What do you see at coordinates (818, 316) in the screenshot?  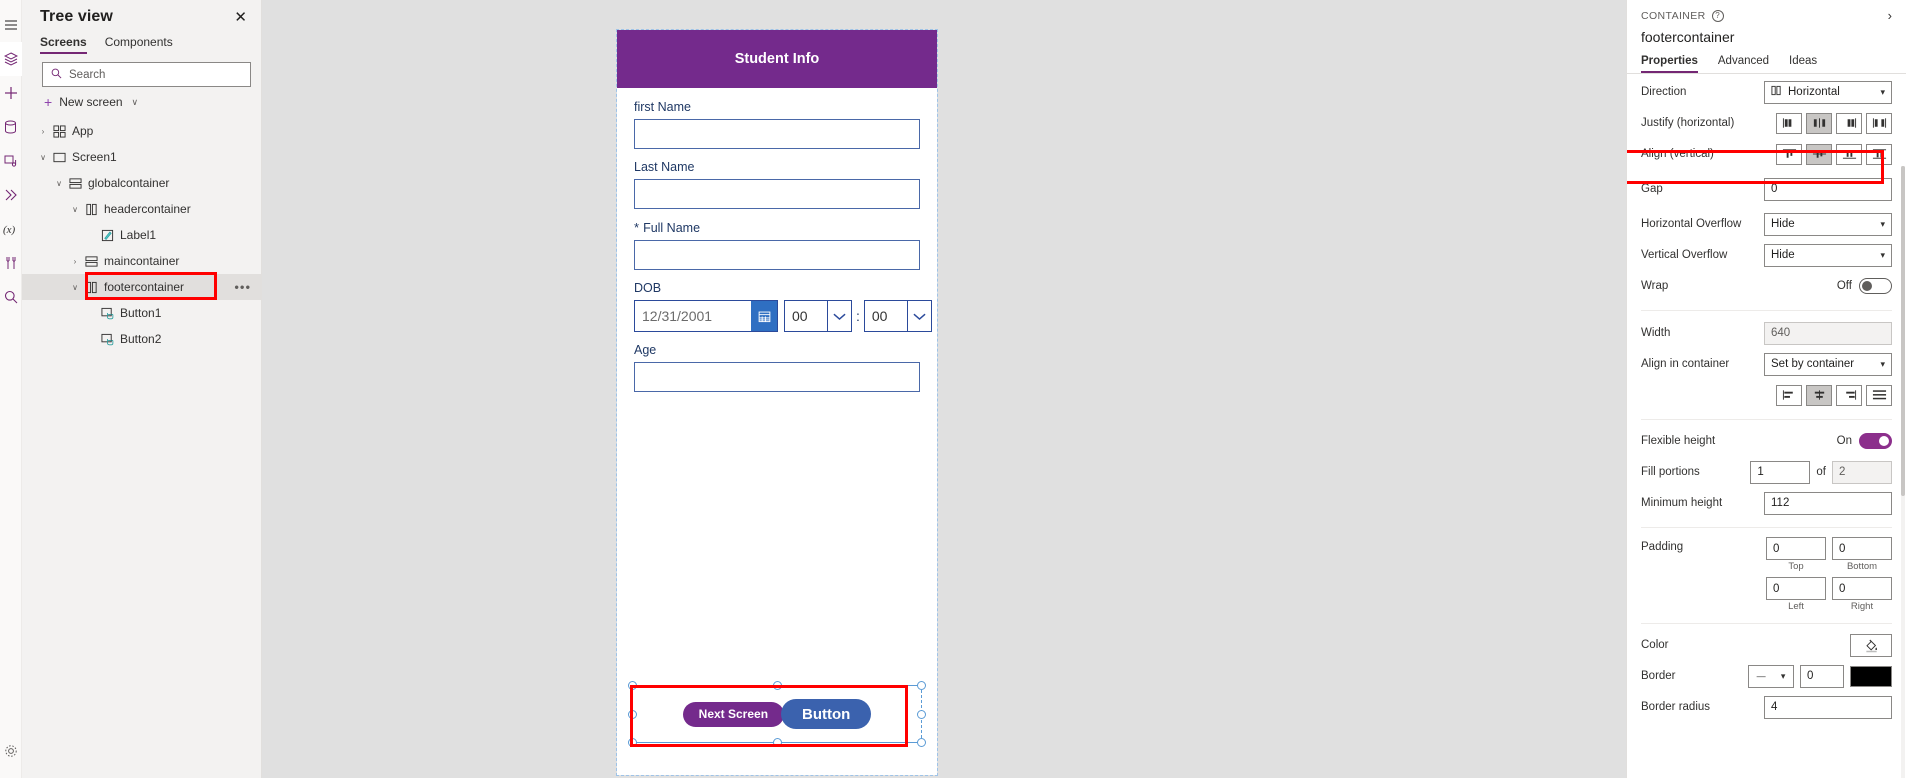 I see `hour-dropdown: 00` at bounding box center [818, 316].